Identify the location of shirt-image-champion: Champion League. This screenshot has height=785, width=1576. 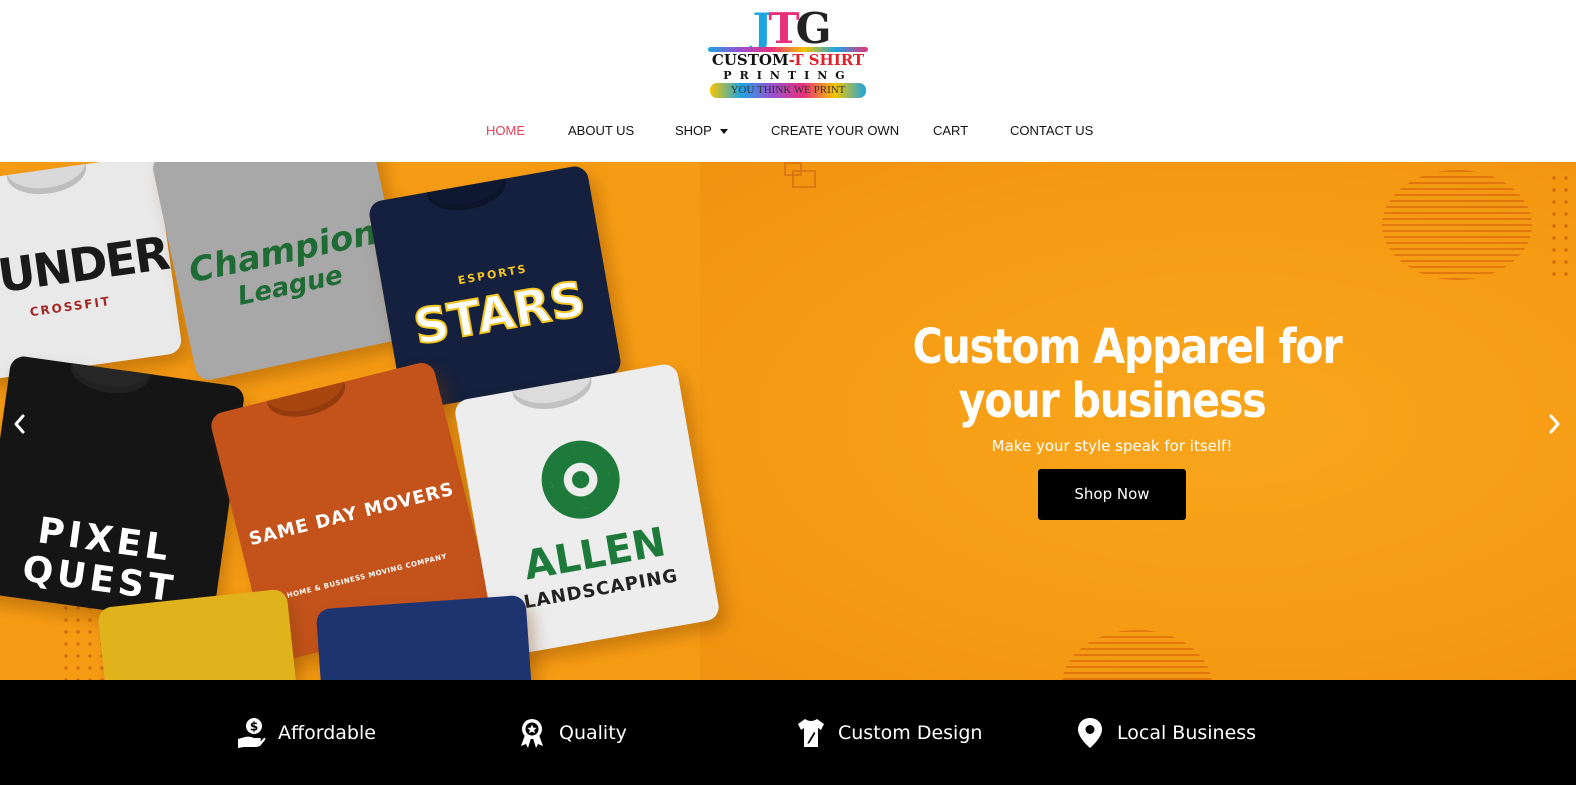
(282, 272).